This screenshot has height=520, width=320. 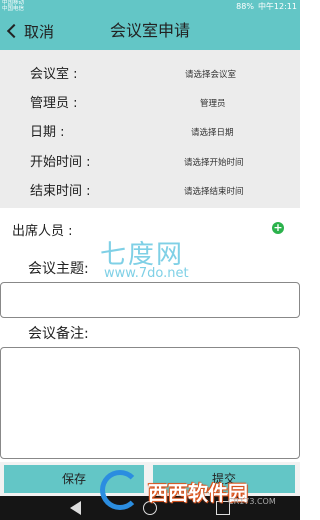 What do you see at coordinates (277, 6) in the screenshot?
I see `clock: 中午12:11` at bounding box center [277, 6].